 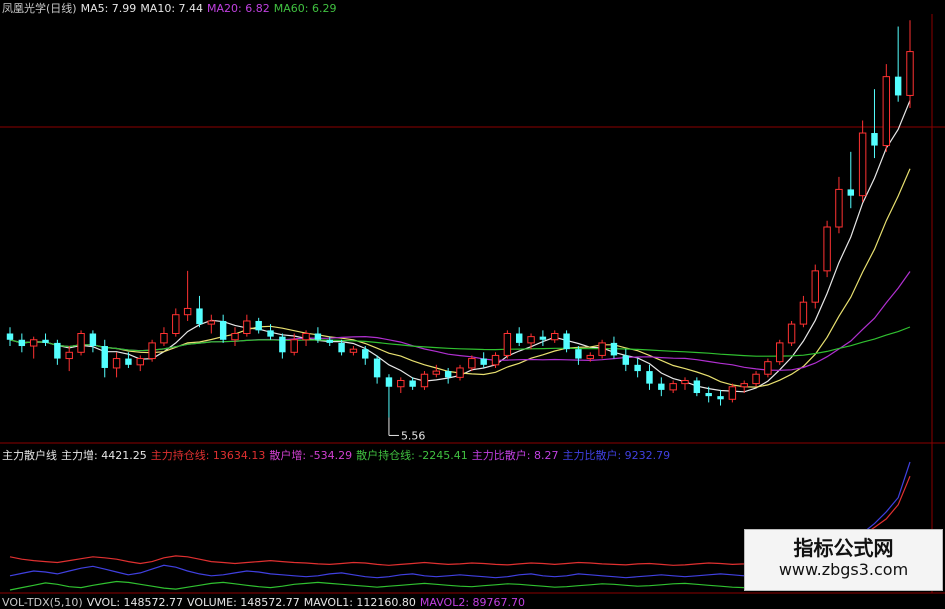 What do you see at coordinates (29, 455) in the screenshot?
I see `indicator-legend-item: 主力散户线` at bounding box center [29, 455].